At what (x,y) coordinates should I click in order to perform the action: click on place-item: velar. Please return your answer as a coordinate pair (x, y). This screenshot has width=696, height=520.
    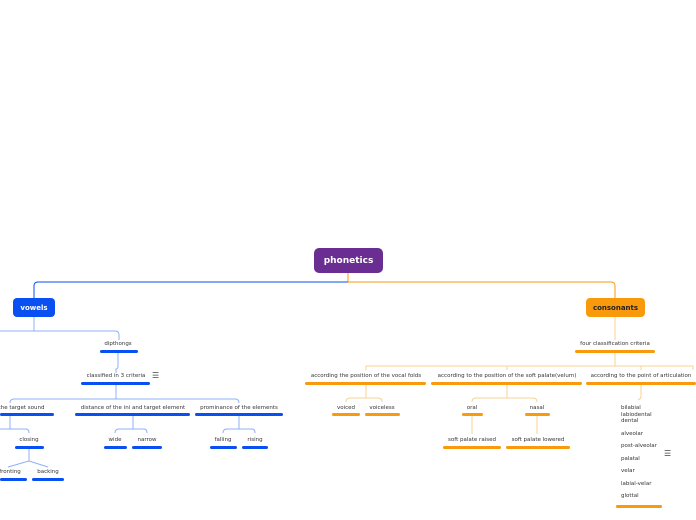
    Looking at the image, I should click on (628, 471).